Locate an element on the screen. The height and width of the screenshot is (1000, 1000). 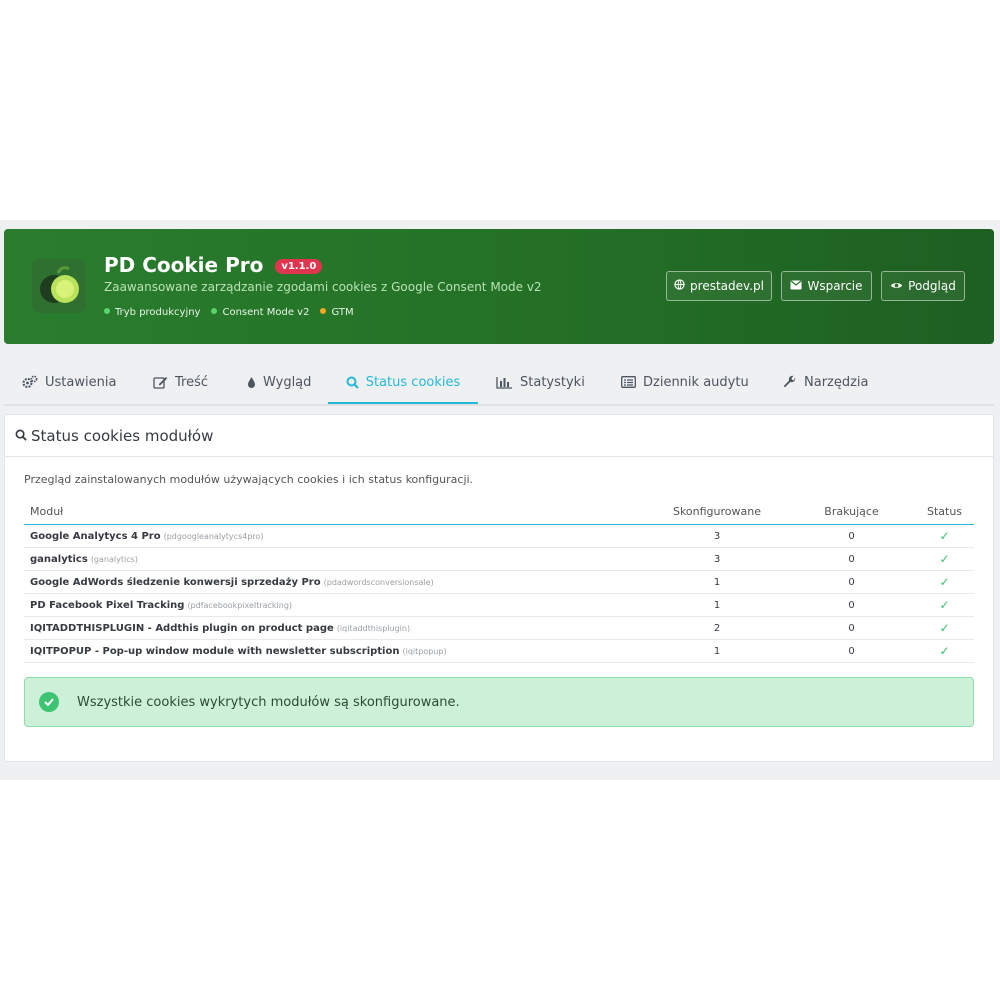
tab-label: Treść is located at coordinates (192, 382).